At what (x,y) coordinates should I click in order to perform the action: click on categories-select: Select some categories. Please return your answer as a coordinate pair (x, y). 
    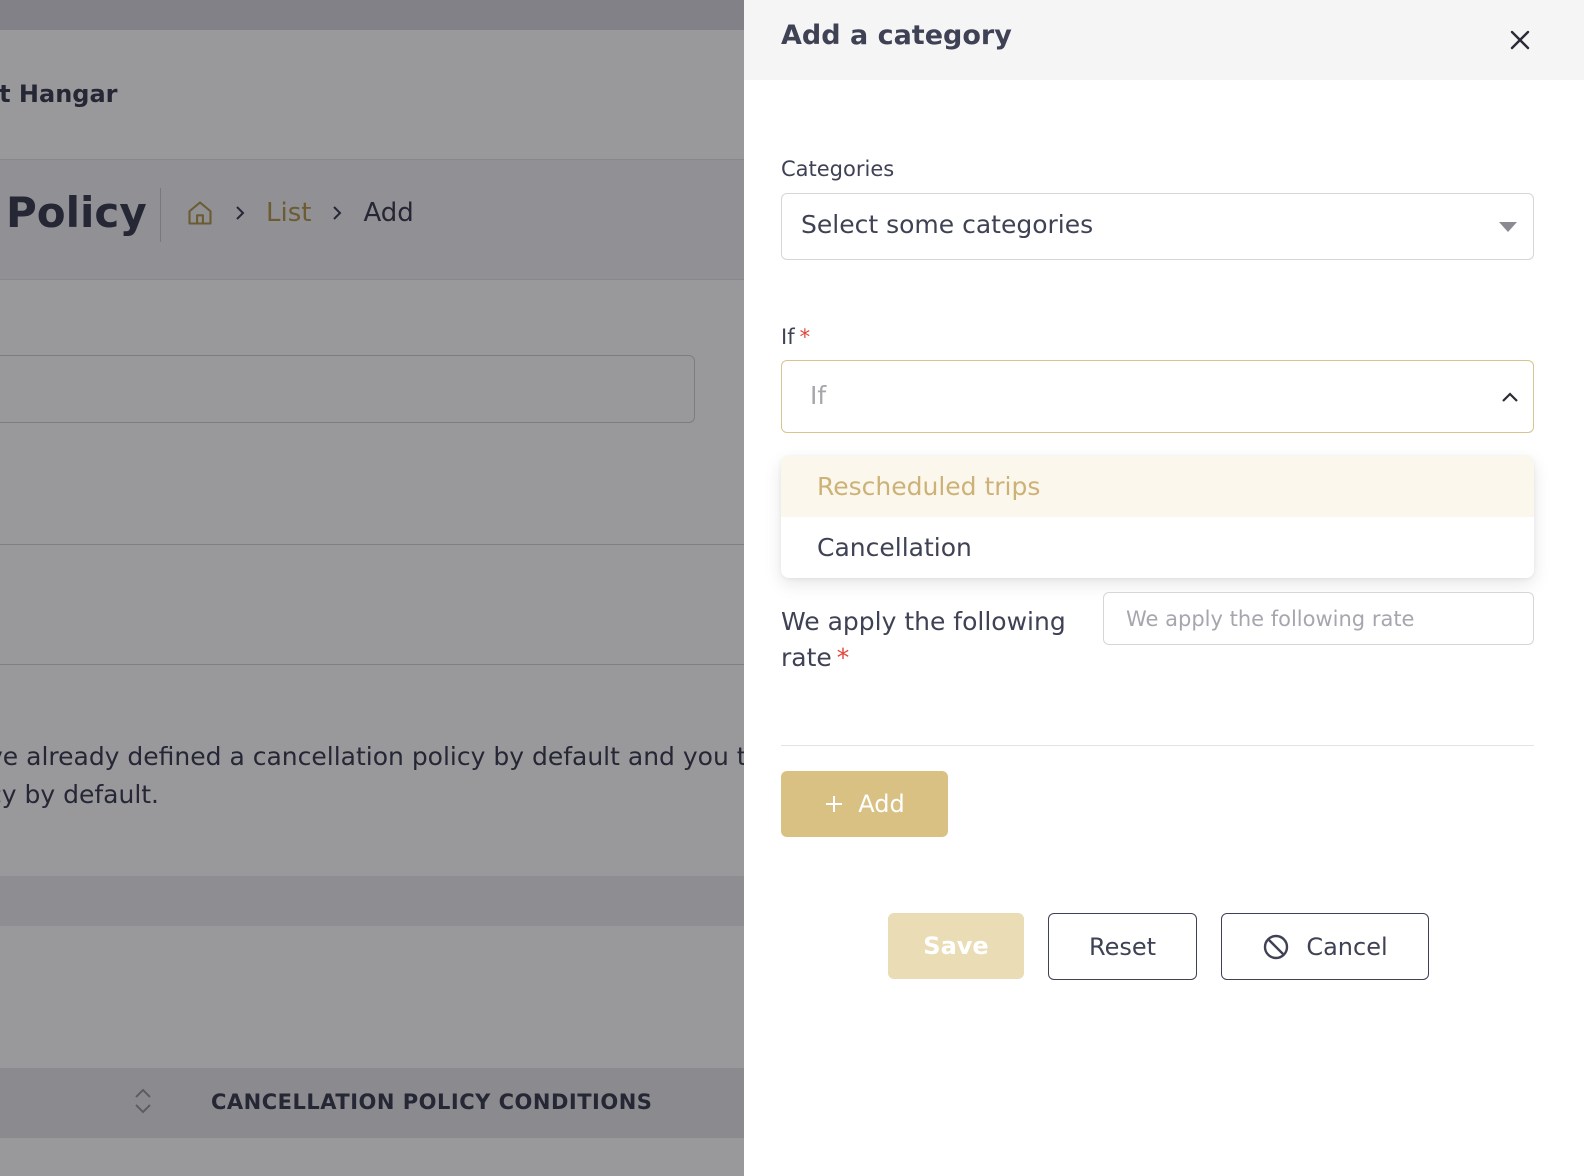
    Looking at the image, I should click on (1157, 226).